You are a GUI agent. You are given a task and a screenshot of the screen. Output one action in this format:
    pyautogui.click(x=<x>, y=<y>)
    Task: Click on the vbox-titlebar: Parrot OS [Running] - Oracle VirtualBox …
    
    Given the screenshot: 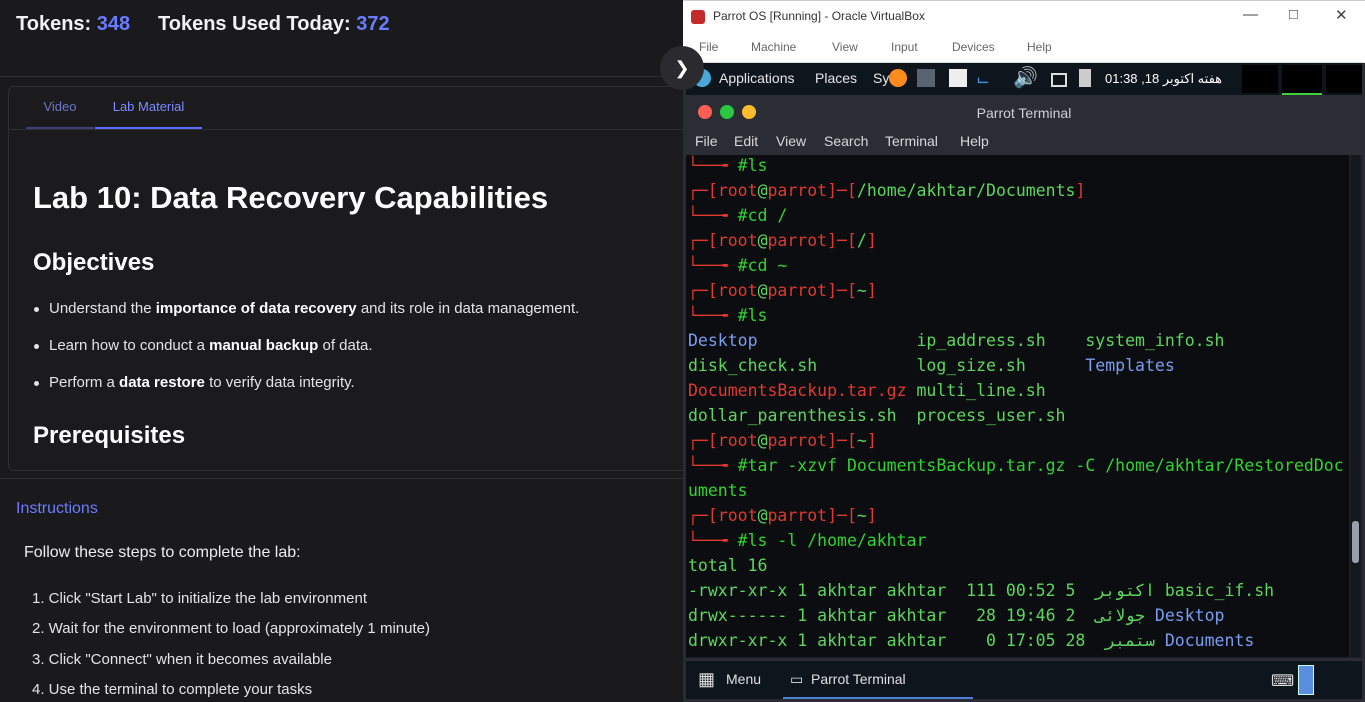 What is the action you would take?
    pyautogui.click(x=1024, y=16)
    